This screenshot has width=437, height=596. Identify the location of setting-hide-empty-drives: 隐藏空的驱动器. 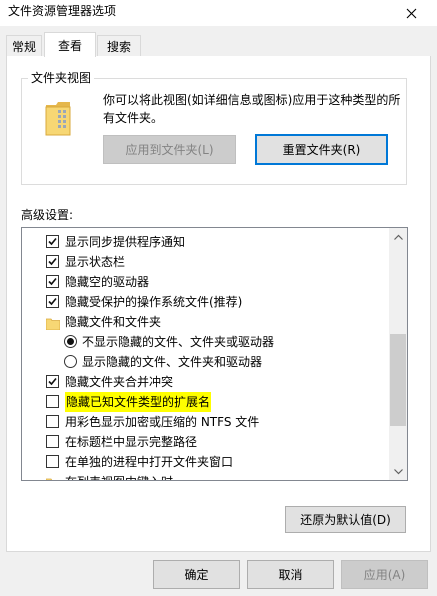
(206, 282).